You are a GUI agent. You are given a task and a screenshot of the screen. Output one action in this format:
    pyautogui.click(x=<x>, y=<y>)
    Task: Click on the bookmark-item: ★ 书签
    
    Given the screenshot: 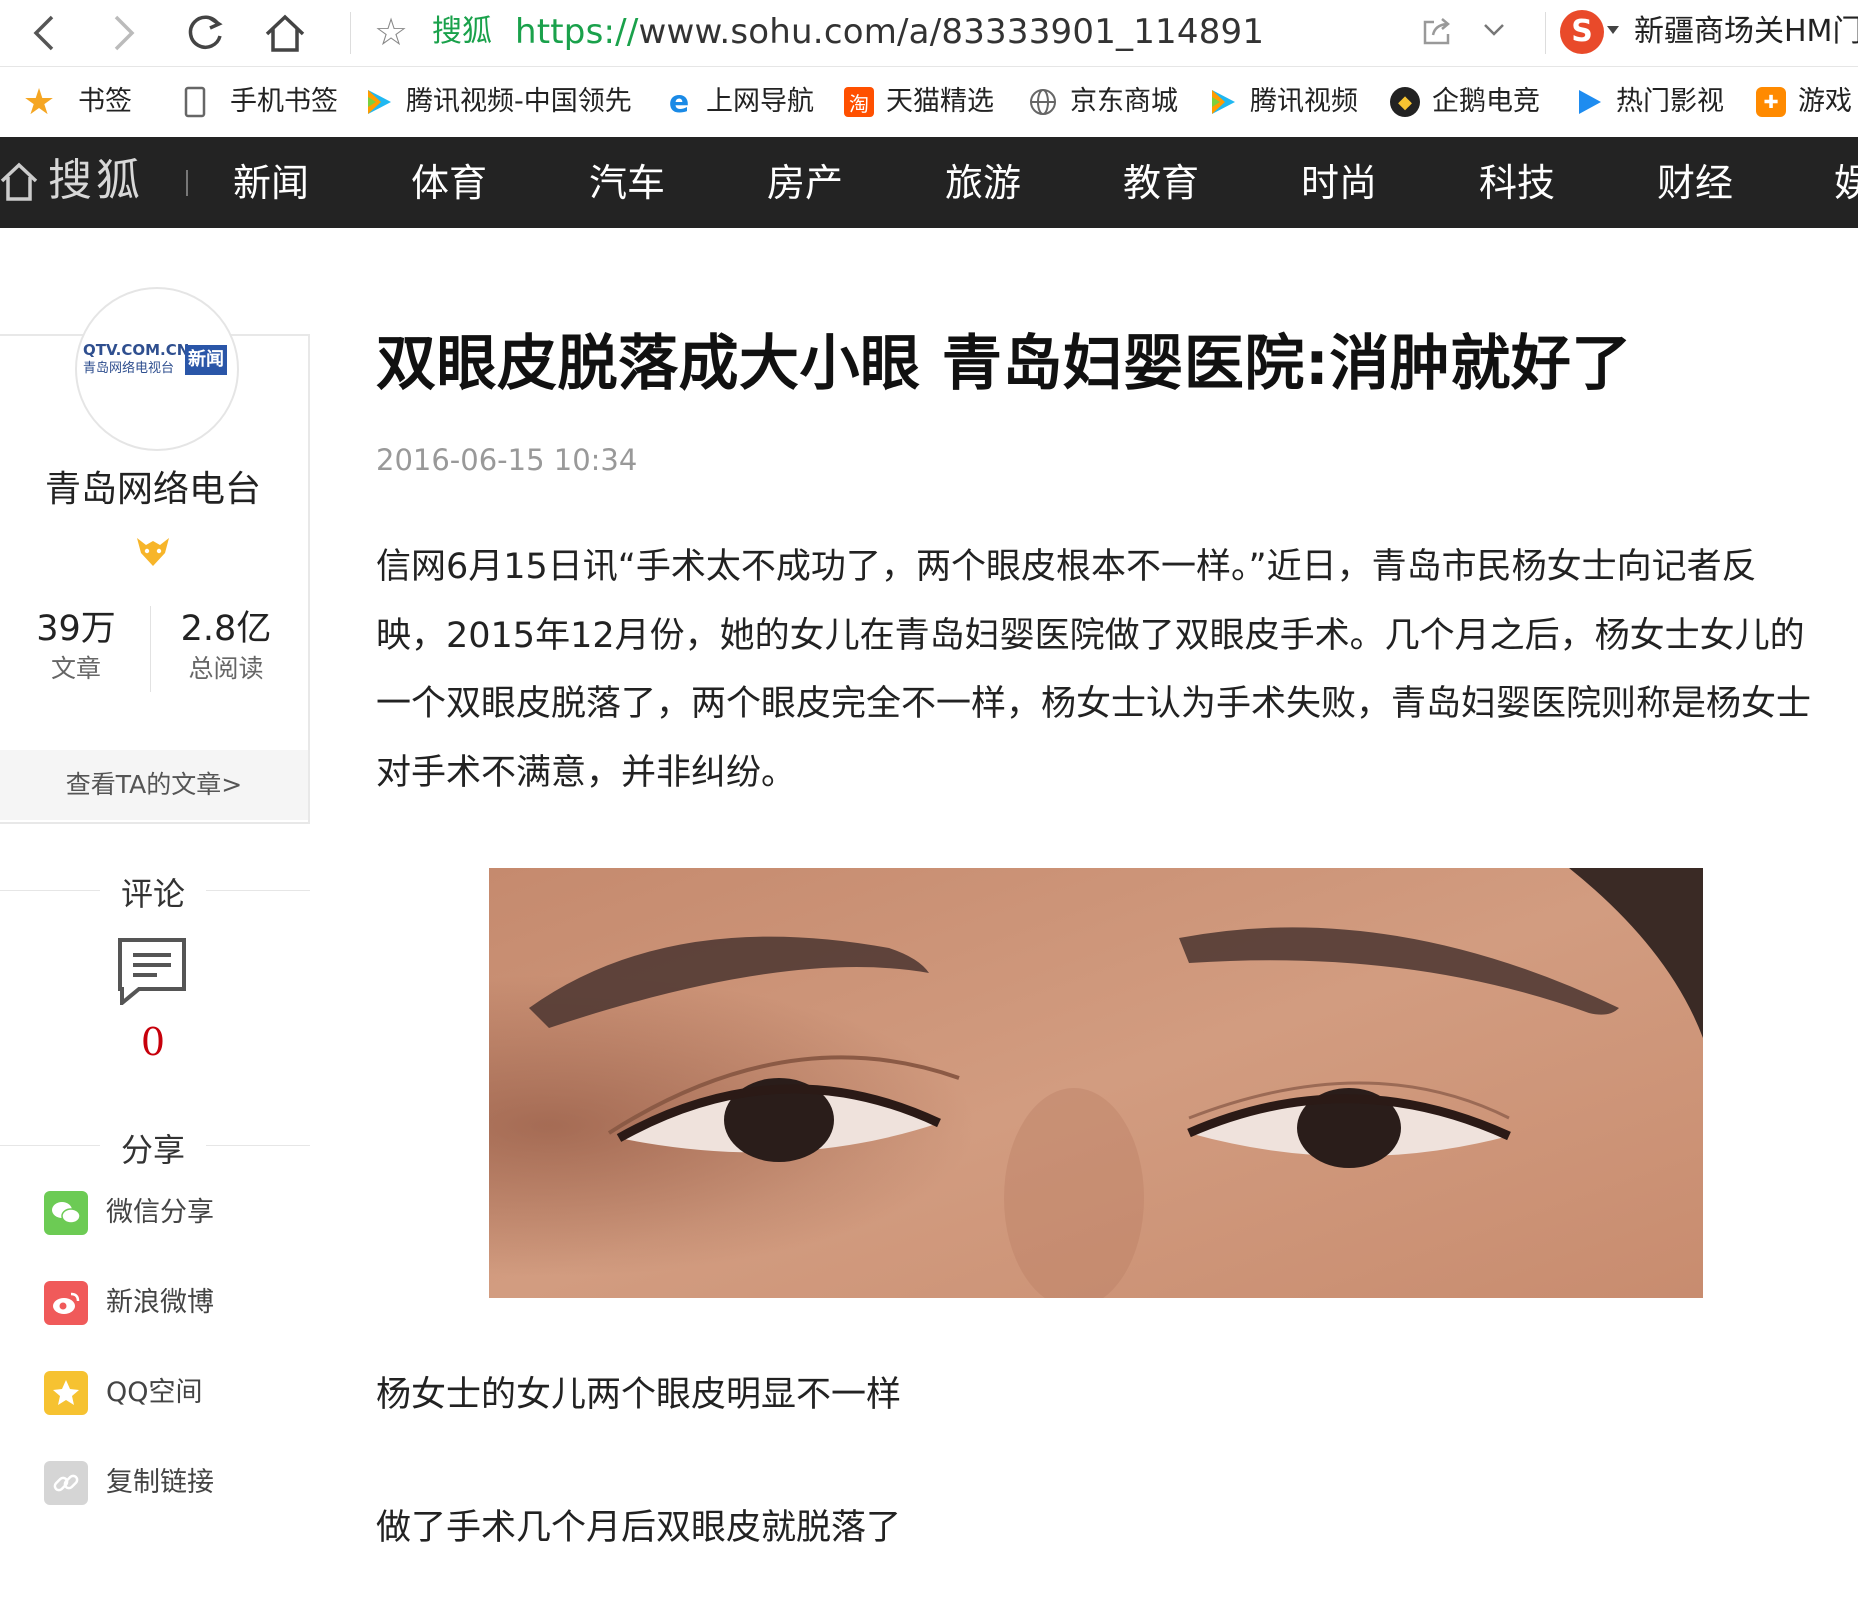 What is the action you would take?
    pyautogui.click(x=77, y=102)
    